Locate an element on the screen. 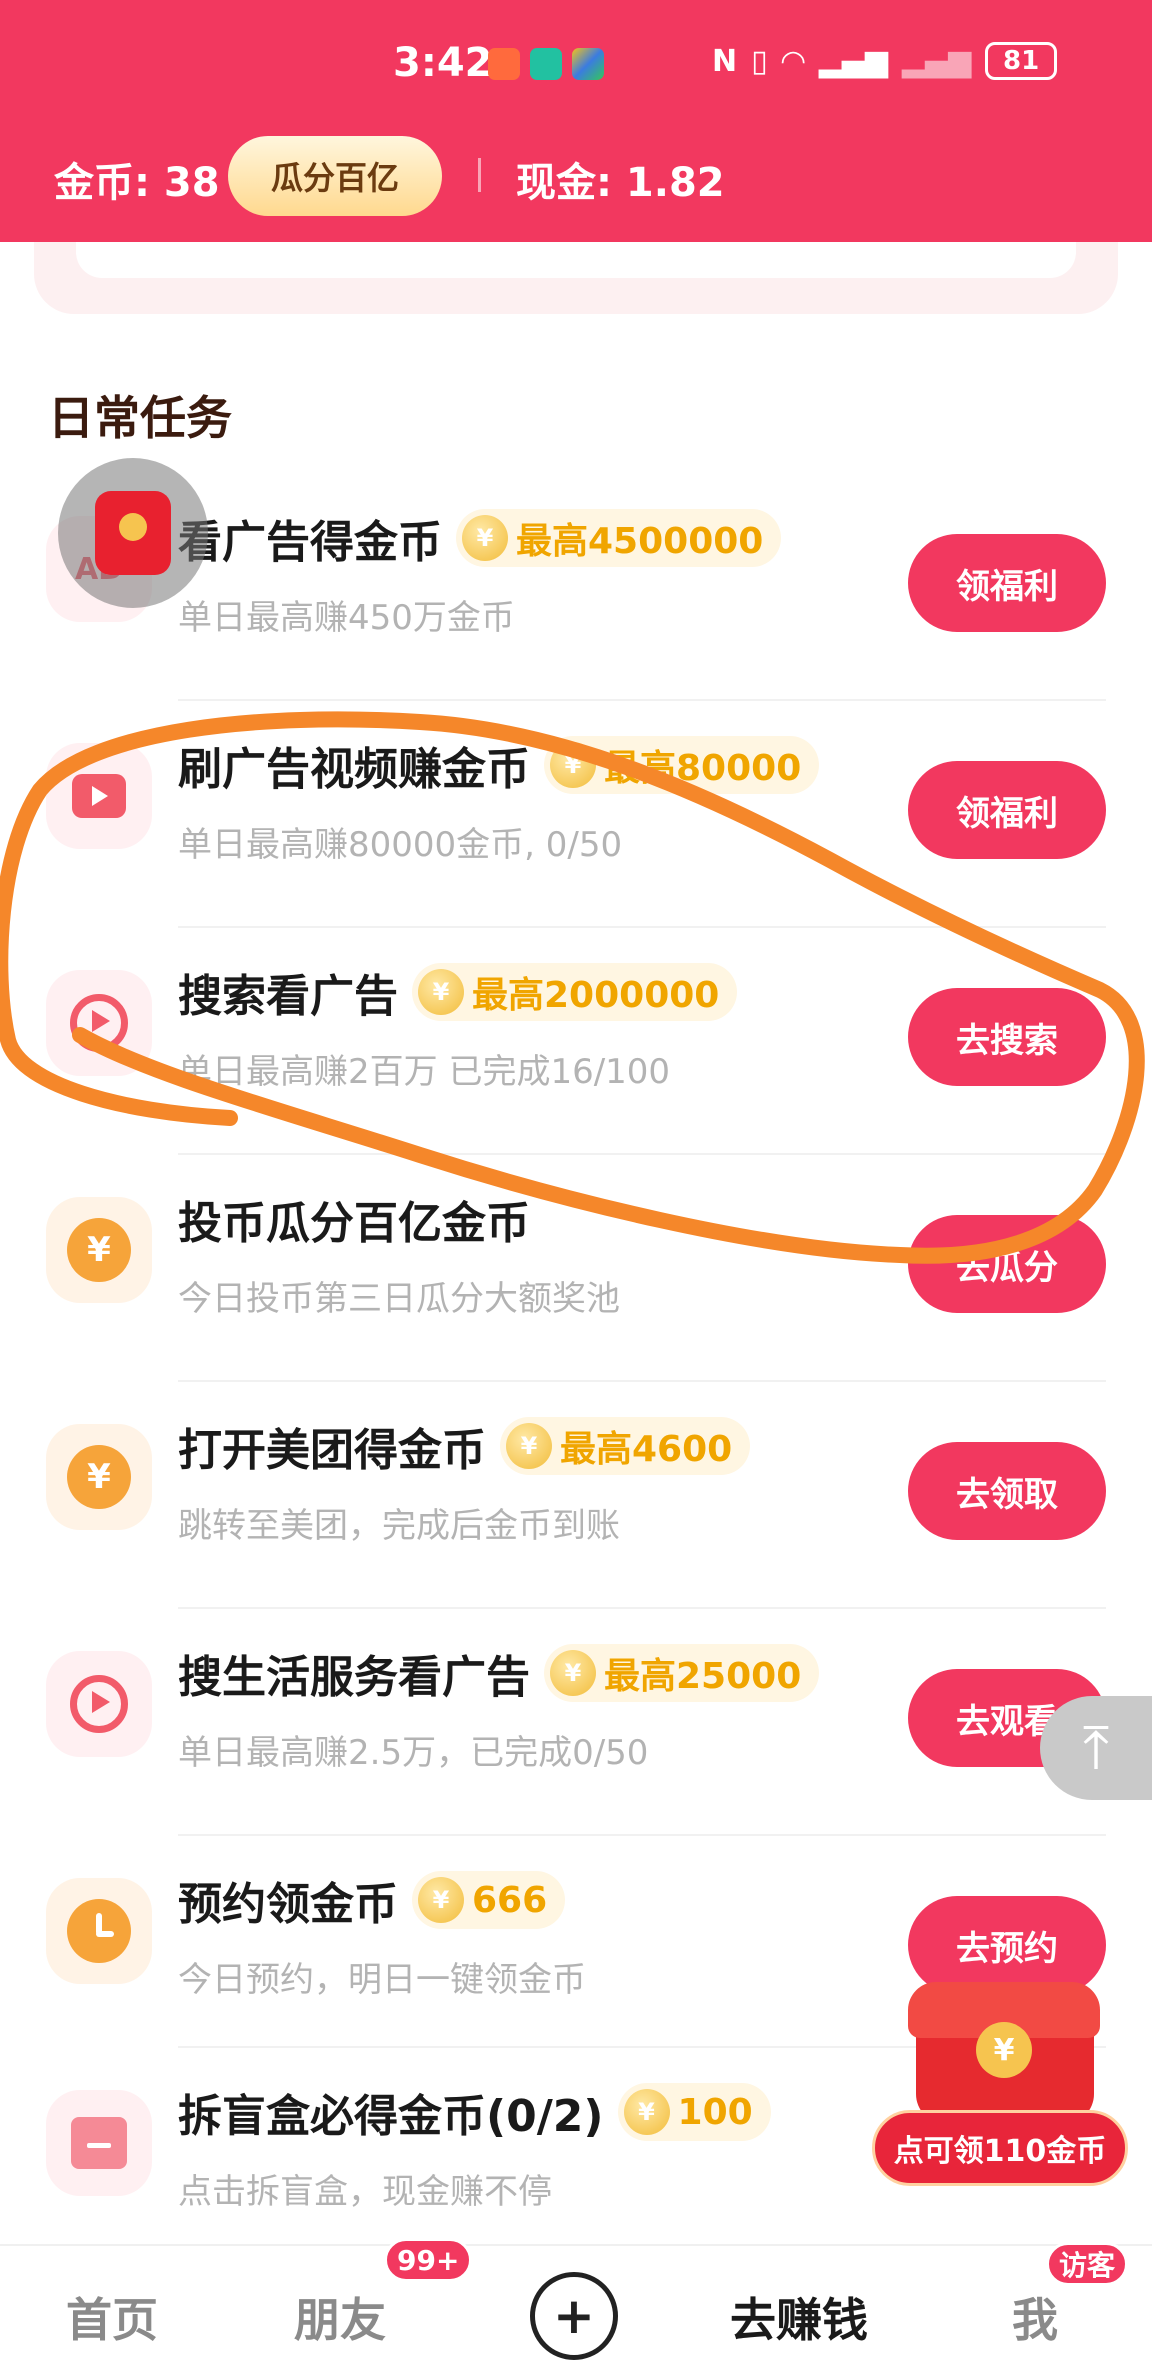  game-app-icon is located at coordinates (588, 64).